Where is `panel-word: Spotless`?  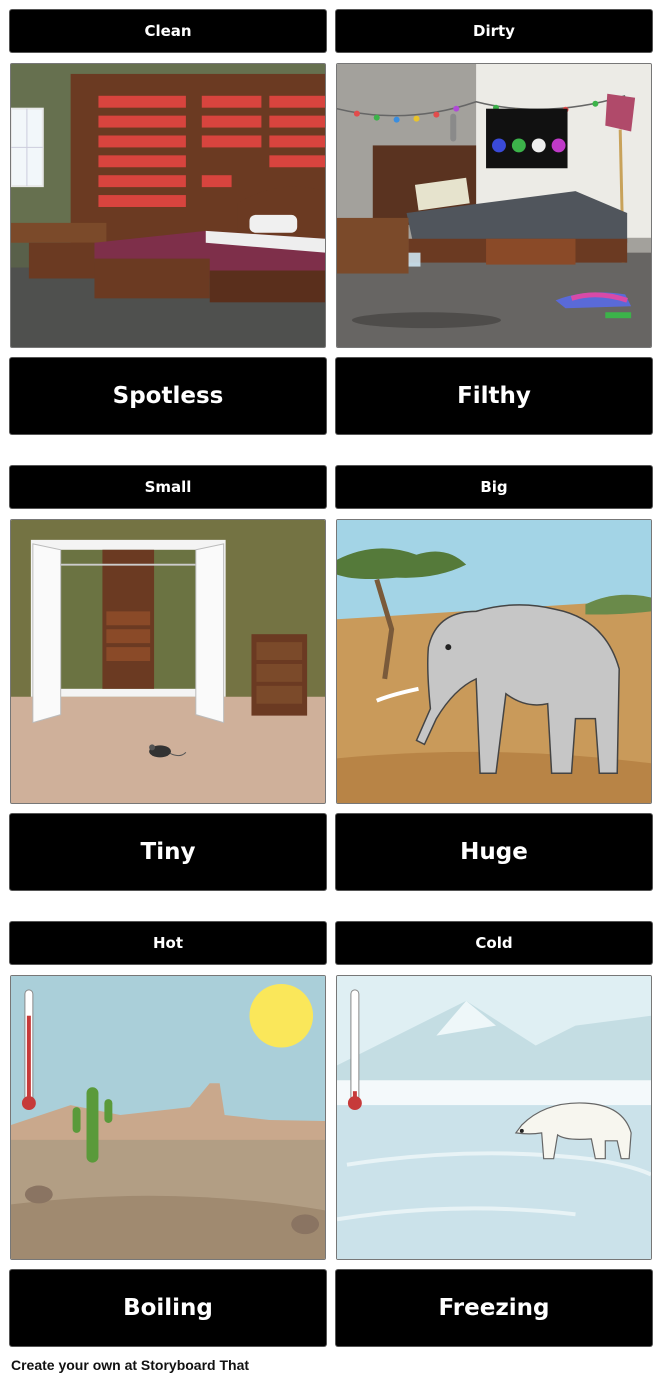
panel-word: Spotless is located at coordinates (168, 396).